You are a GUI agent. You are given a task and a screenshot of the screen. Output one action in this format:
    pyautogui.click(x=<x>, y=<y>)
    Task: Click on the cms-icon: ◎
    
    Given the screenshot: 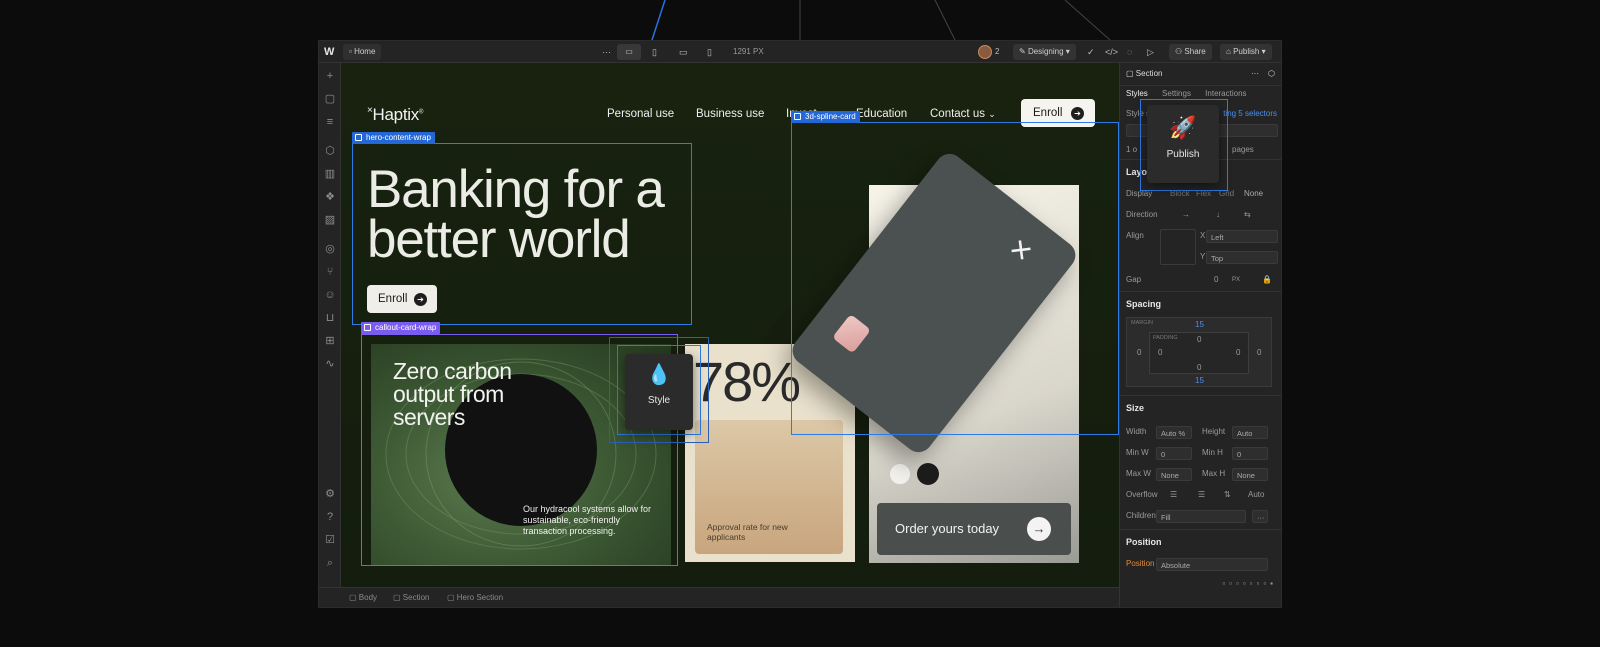 What is the action you would take?
    pyautogui.click(x=330, y=249)
    